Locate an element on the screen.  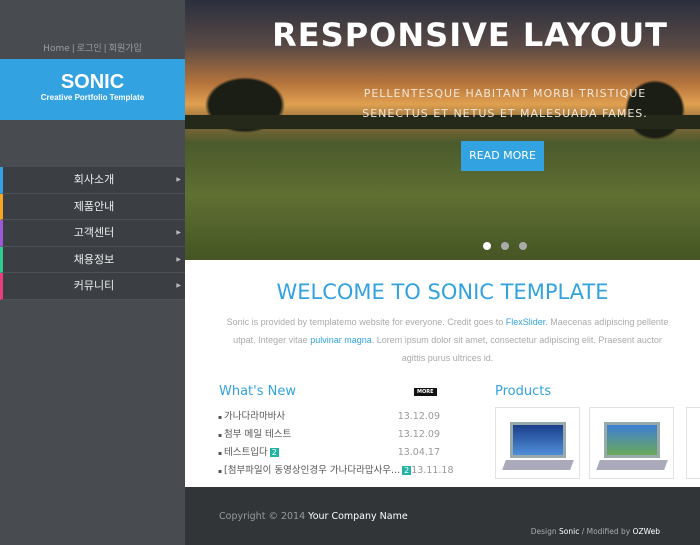
copyright: Copyright © 2014 Your Company Name is located at coordinates (313, 516).